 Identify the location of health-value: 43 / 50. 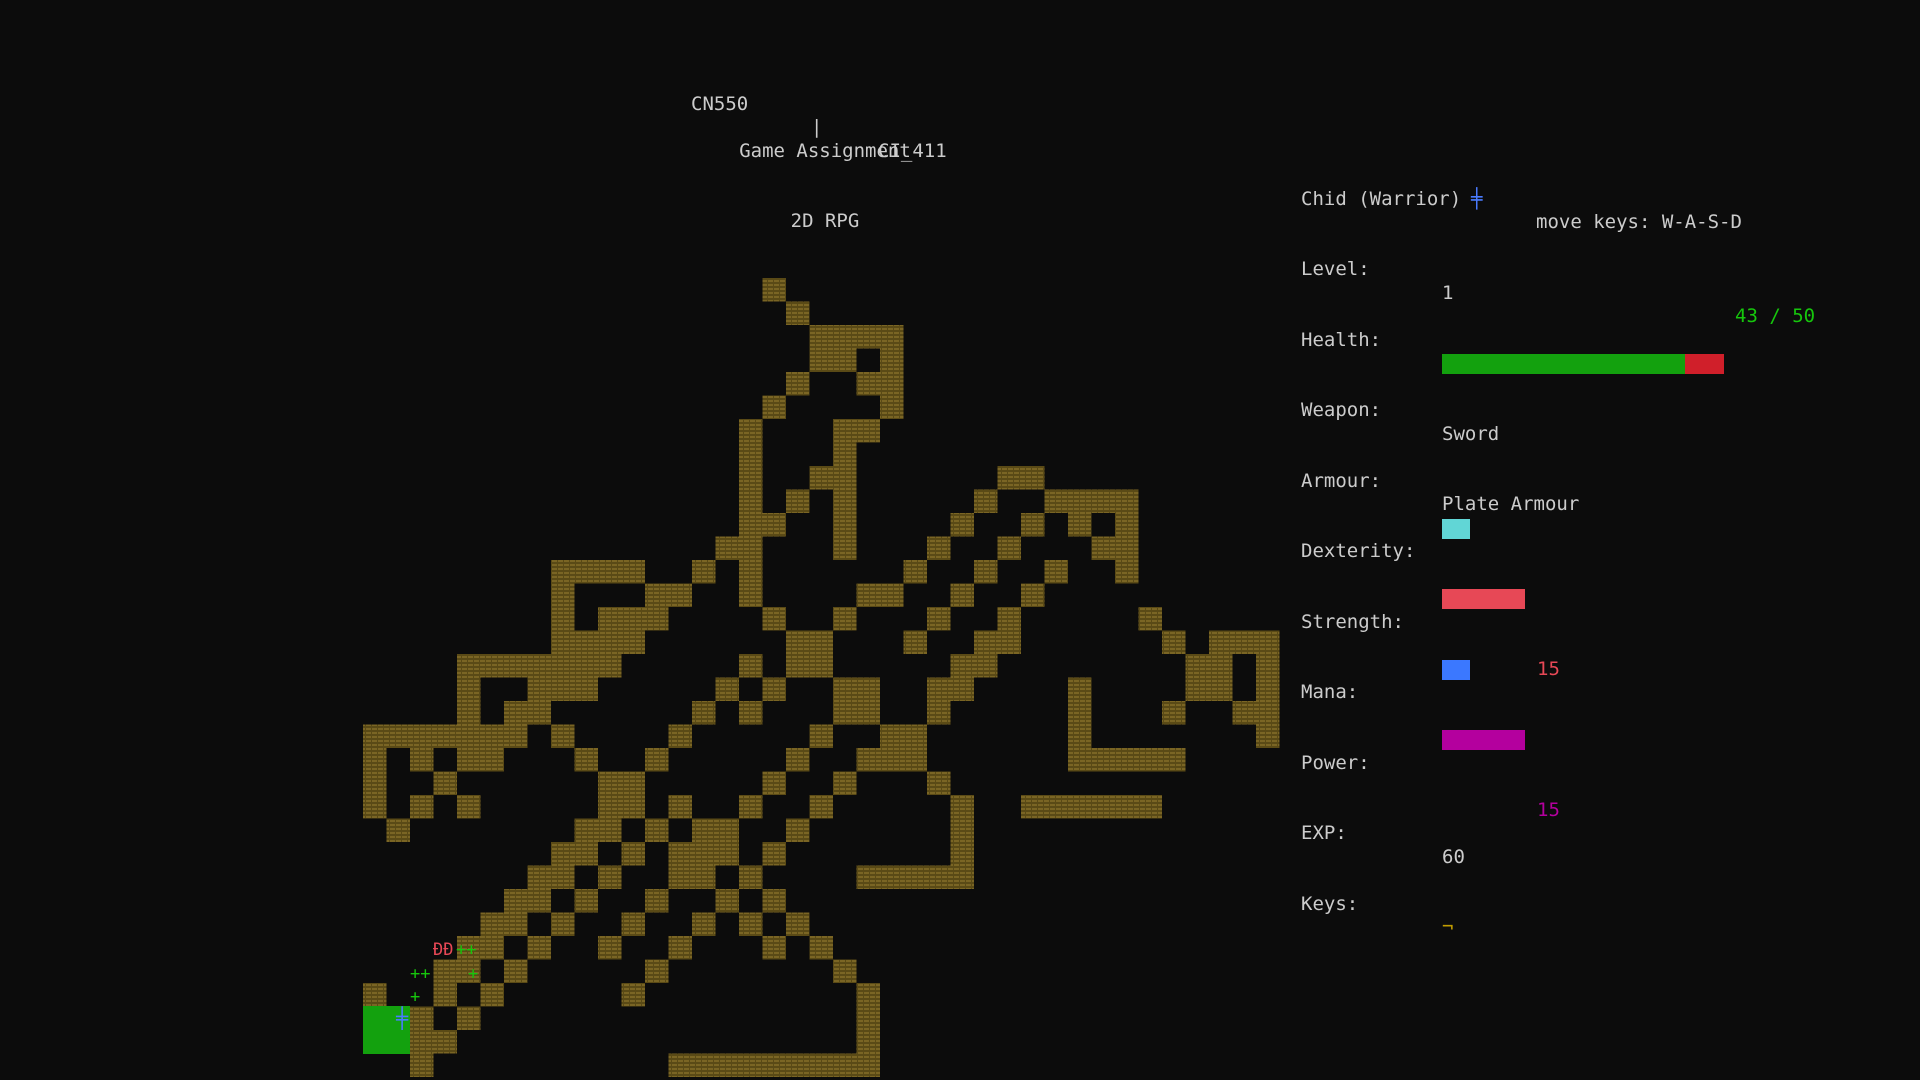
(1775, 316).